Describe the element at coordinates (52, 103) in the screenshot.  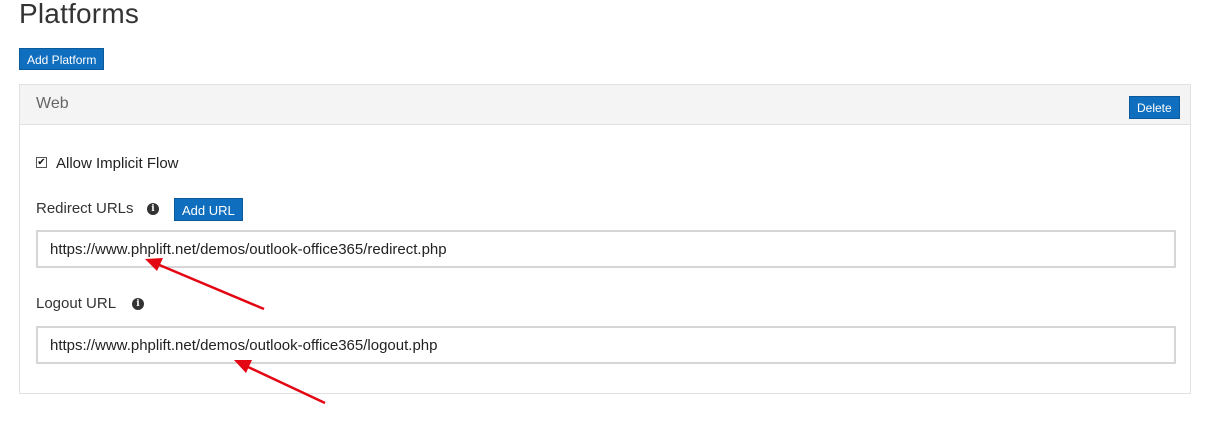
I see `platform-name: Web` at that location.